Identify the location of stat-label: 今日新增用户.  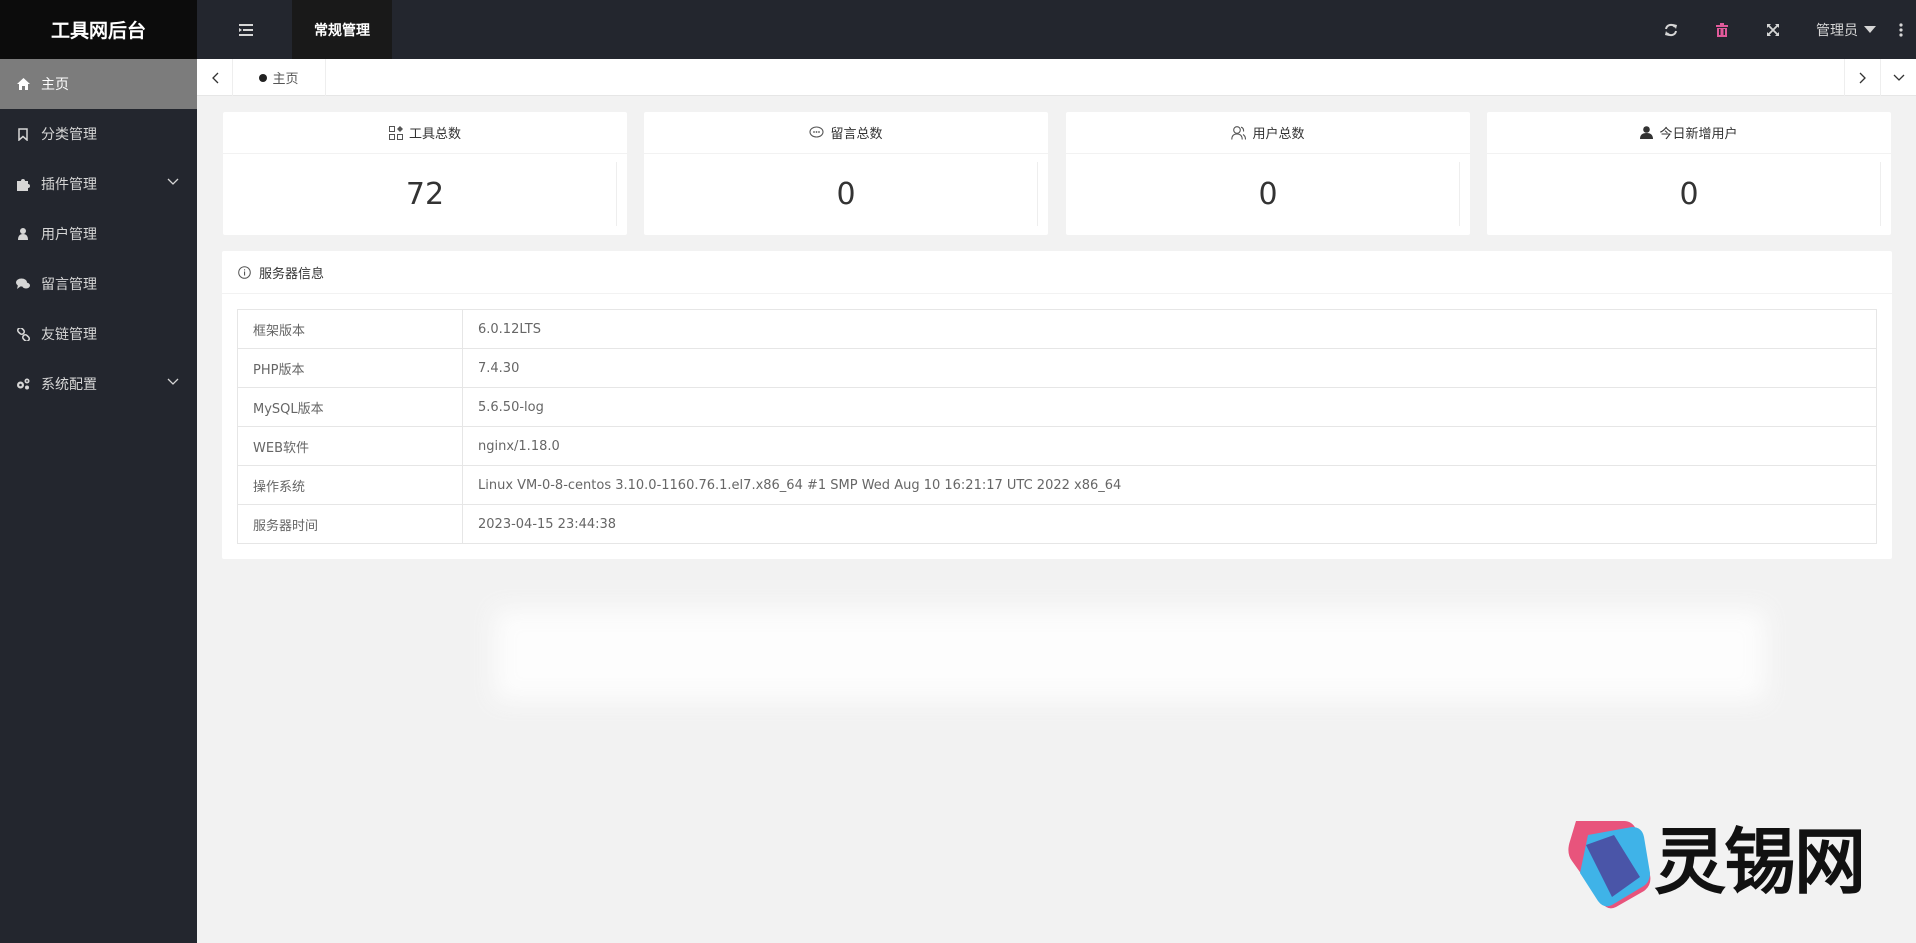
(1698, 134).